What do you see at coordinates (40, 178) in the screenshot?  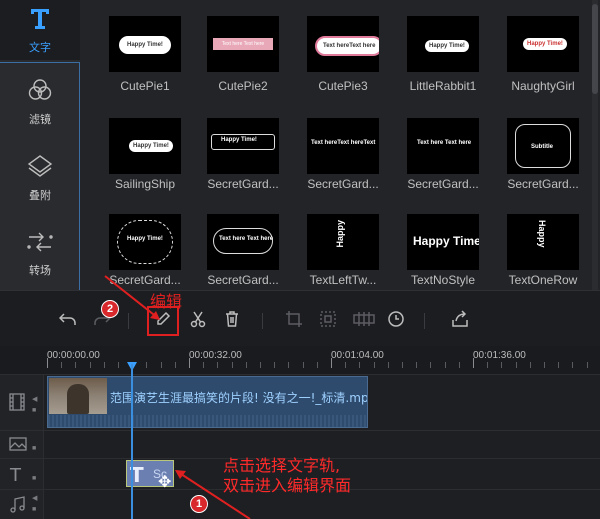 I see `sidebar-item-overlay: 叠附` at bounding box center [40, 178].